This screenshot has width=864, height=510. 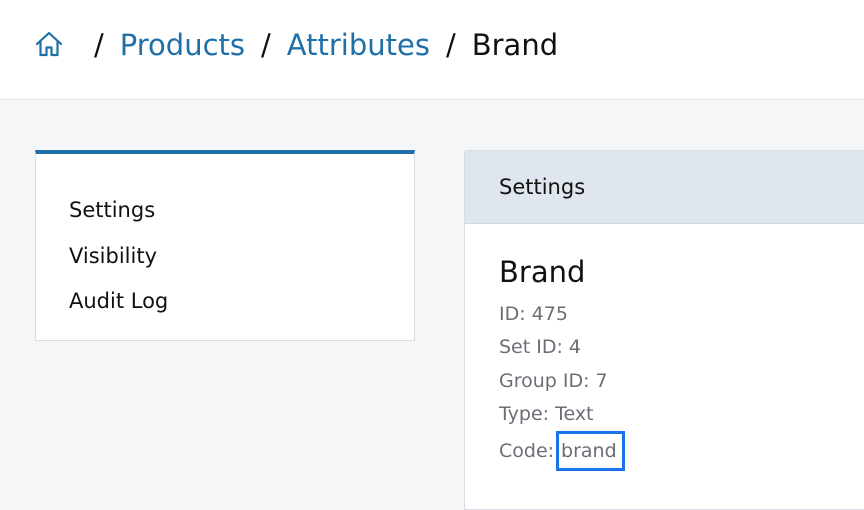 What do you see at coordinates (540, 347) in the screenshot?
I see `attribute-set-id: Set ID: 4` at bounding box center [540, 347].